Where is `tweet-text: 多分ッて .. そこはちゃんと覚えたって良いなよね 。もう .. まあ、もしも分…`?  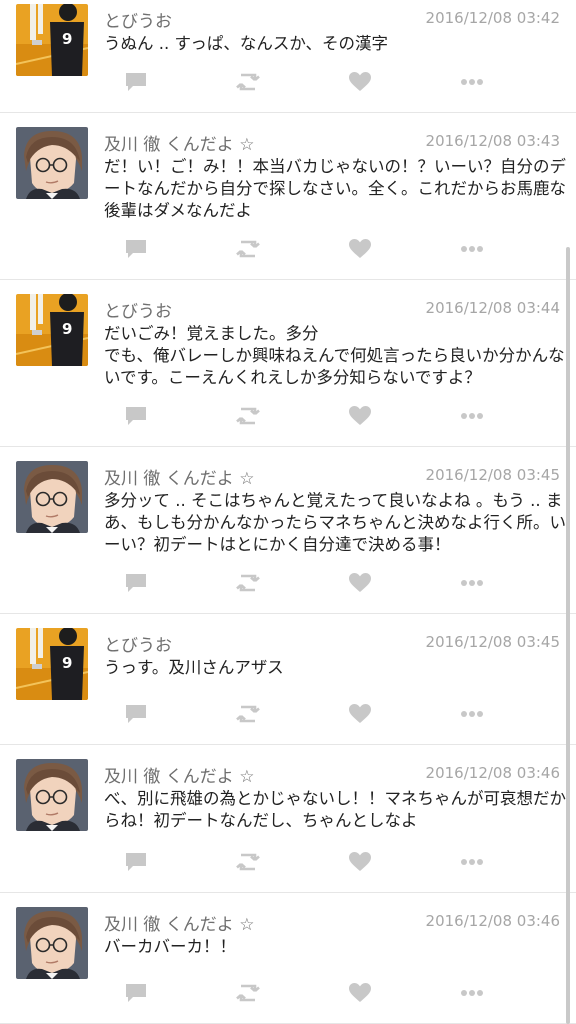
tweet-text: 多分ッて .. そこはちゃんと覚えたって良いなよね 。もう .. まあ、もしも分… is located at coordinates (335, 522).